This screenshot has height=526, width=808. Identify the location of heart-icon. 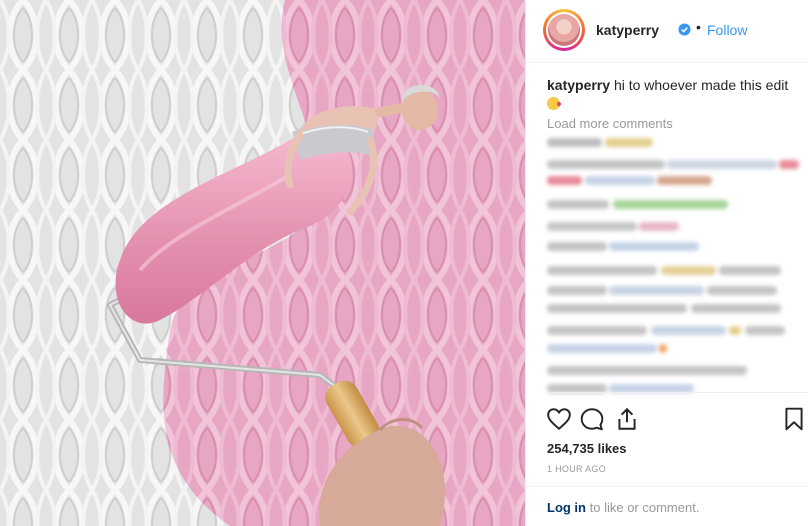
(559, 419).